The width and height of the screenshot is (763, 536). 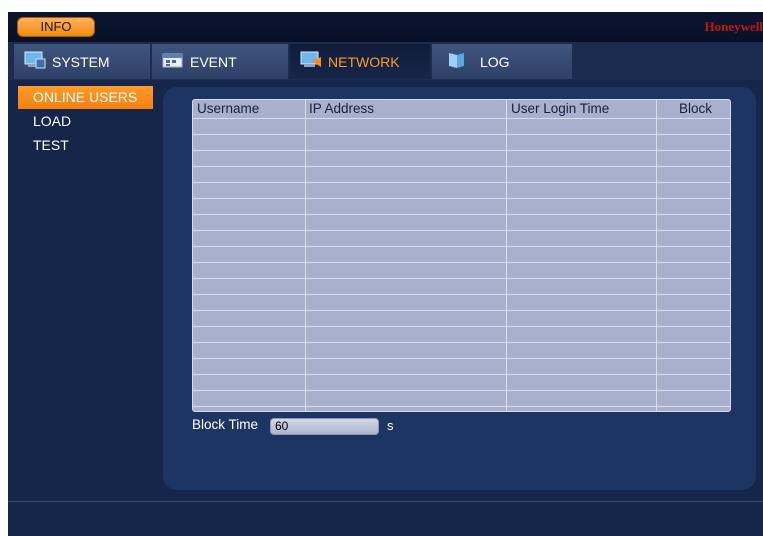 What do you see at coordinates (225, 424) in the screenshot?
I see `block-time-label: Block Time` at bounding box center [225, 424].